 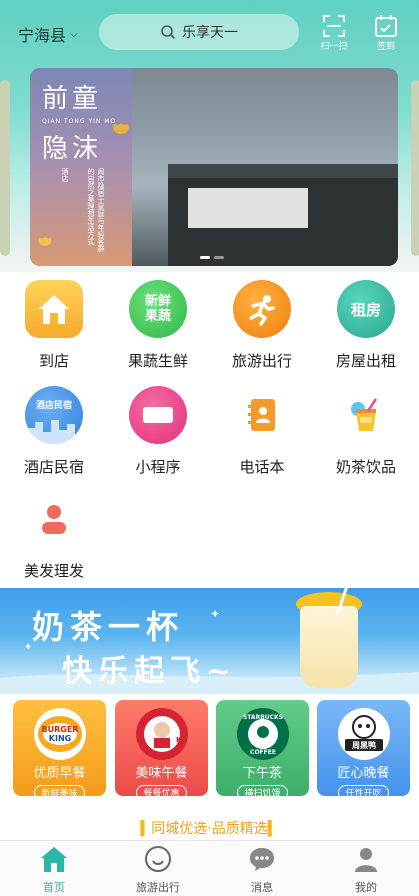 What do you see at coordinates (262, 792) in the screenshot?
I see `card-tag: 横扫饥饿` at bounding box center [262, 792].